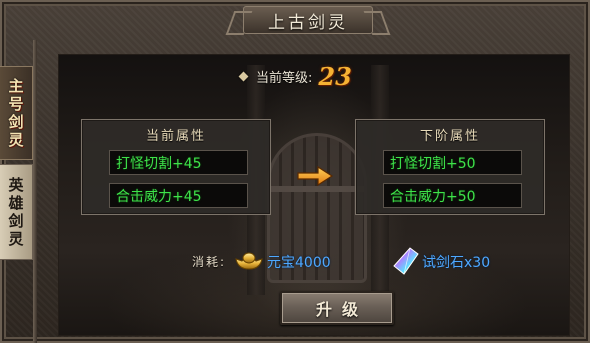 The width and height of the screenshot is (590, 343). What do you see at coordinates (16, 140) in the screenshot?
I see `tab-main-char-4: 灵` at bounding box center [16, 140].